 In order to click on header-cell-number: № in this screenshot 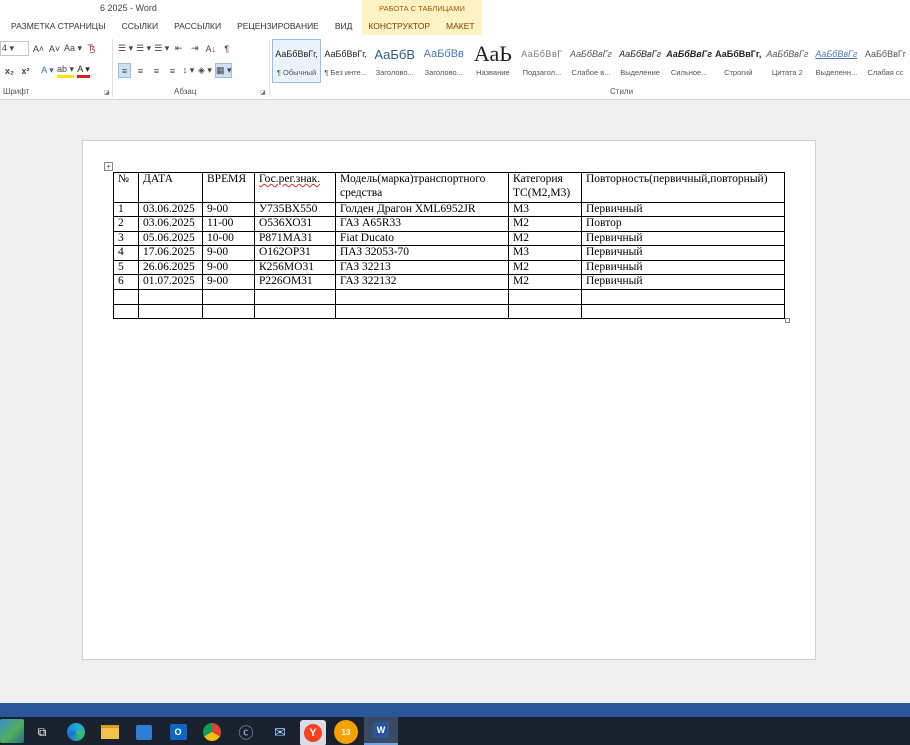, I will do `click(126, 187)`.